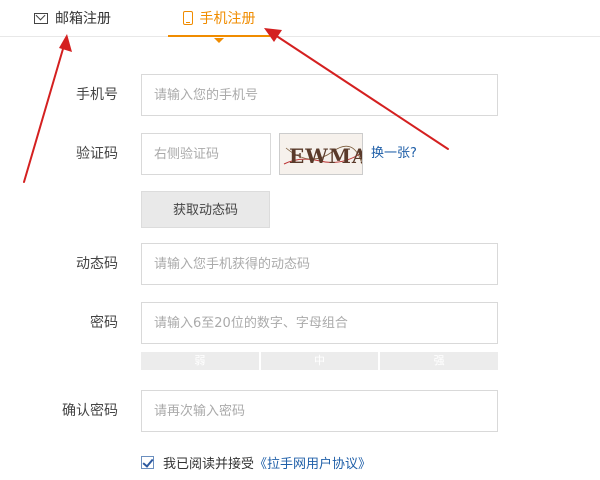  Describe the element at coordinates (206, 154) in the screenshot. I see `captcha-input` at that location.